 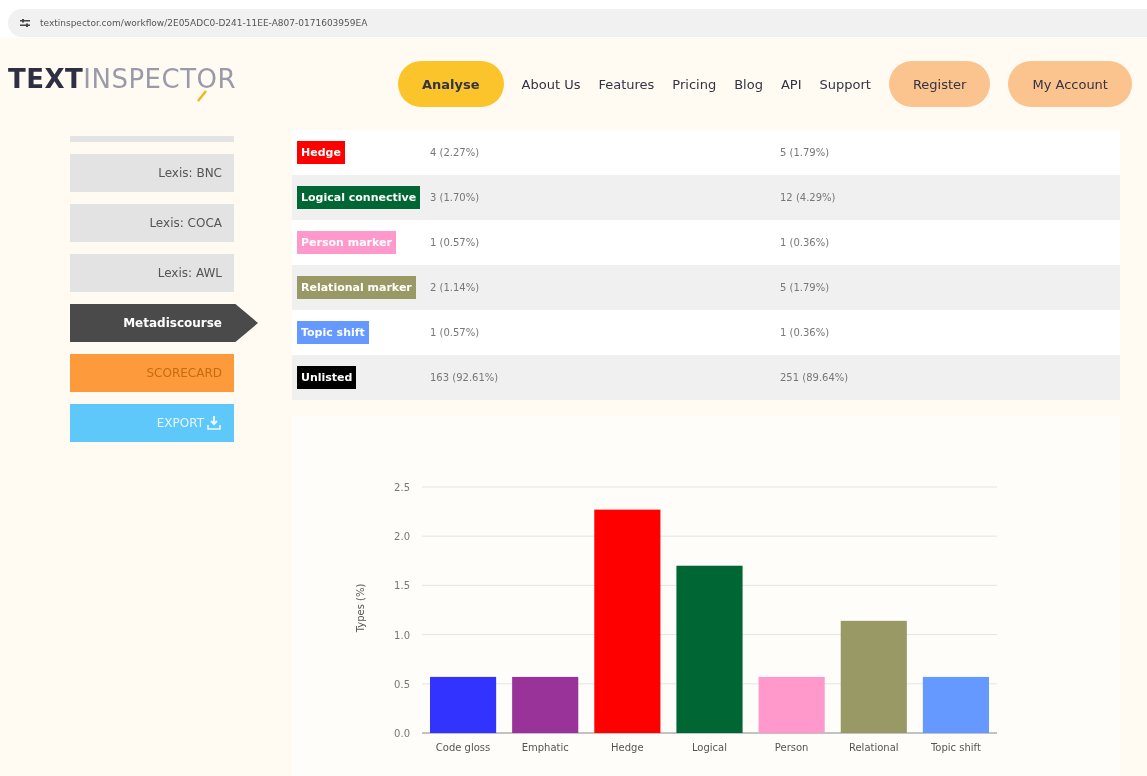 I want to click on axis-tick-label: 0.5, so click(x=402, y=684).